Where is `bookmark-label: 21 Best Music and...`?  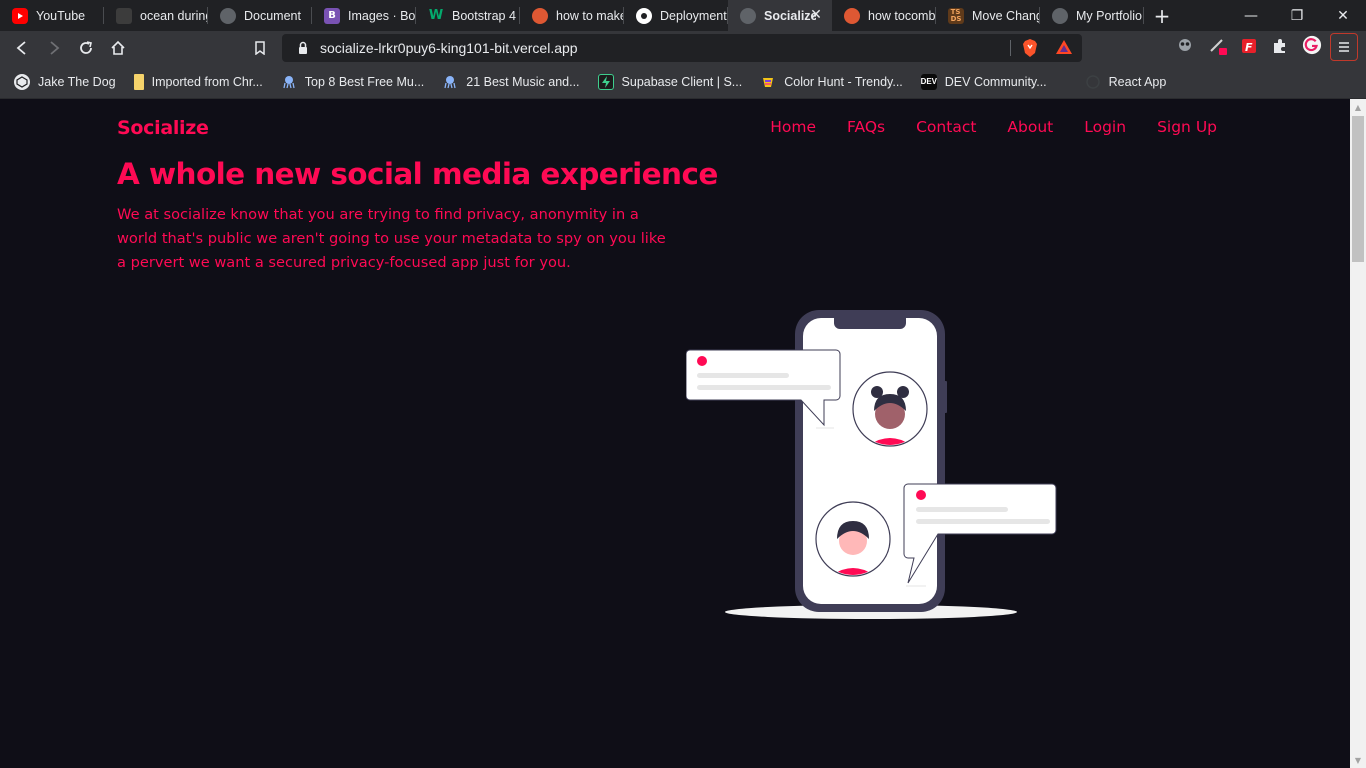 bookmark-label: 21 Best Music and... is located at coordinates (523, 81).